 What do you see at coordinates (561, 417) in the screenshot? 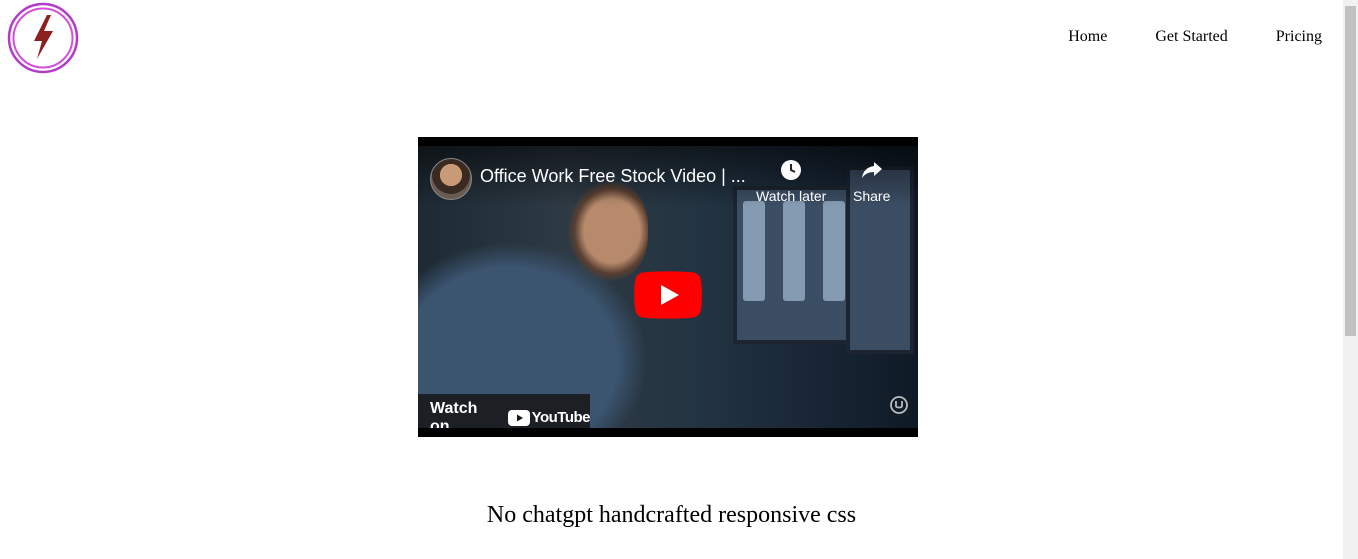
I see `youtube-label: YouTube` at bounding box center [561, 417].